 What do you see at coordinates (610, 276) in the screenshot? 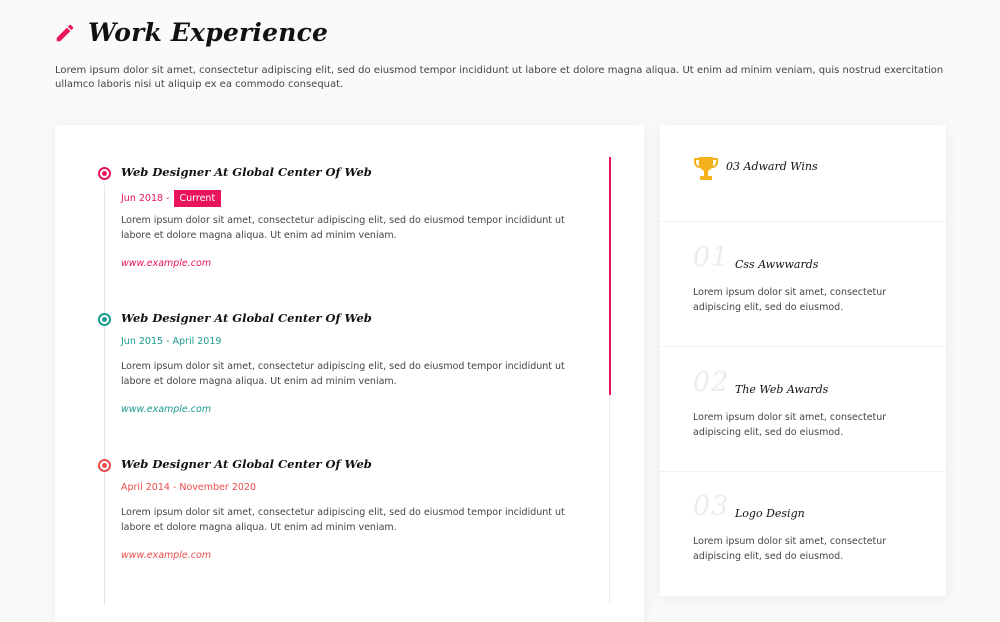
I see `scrollbar-thumb` at bounding box center [610, 276].